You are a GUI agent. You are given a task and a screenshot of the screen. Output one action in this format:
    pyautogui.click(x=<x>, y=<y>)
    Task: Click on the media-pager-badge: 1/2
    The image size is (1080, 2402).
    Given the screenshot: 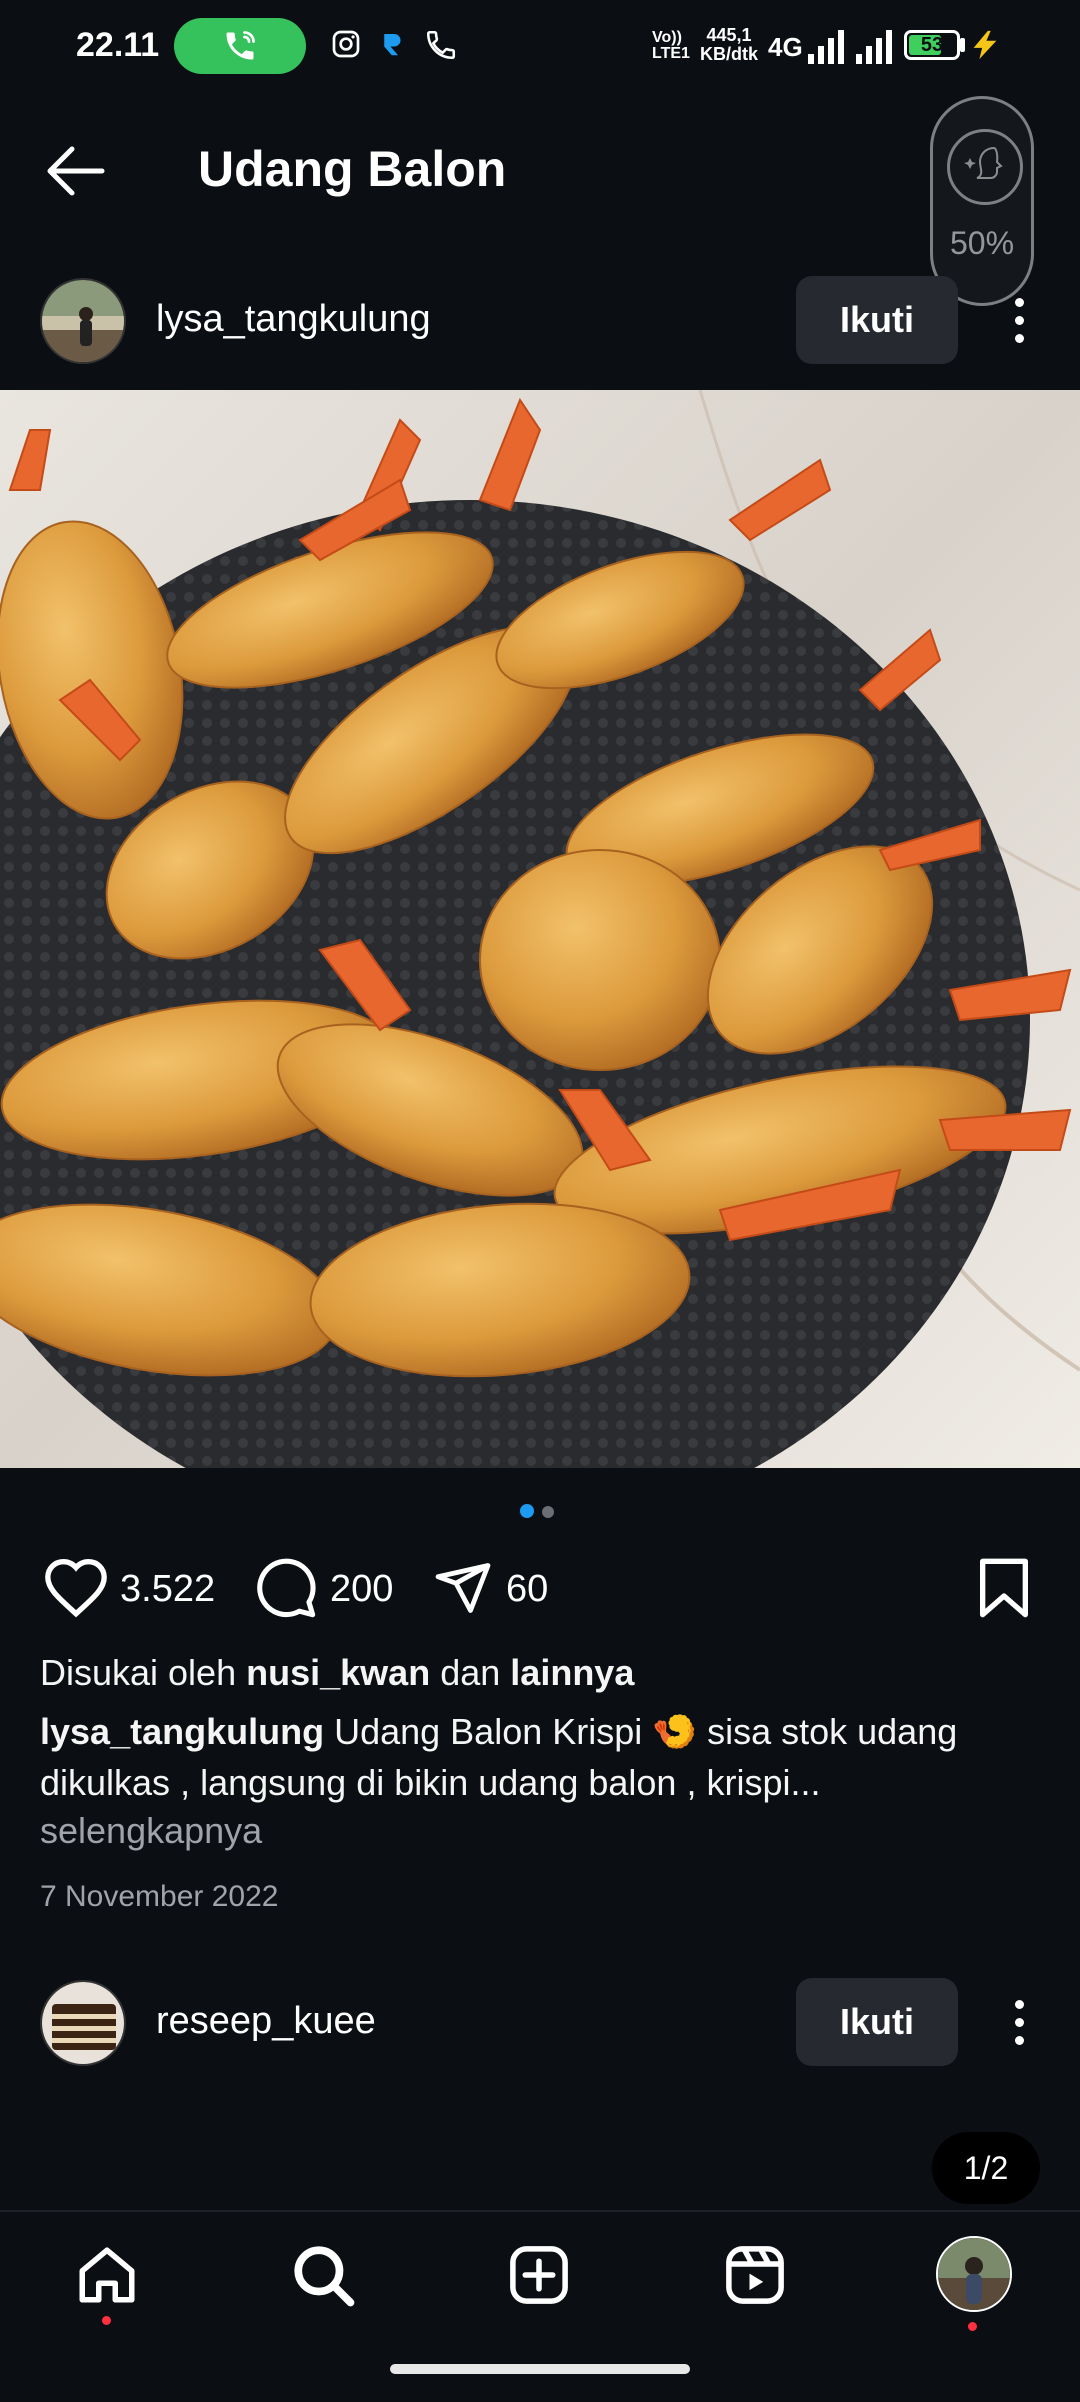 What is the action you would take?
    pyautogui.click(x=986, y=2168)
    